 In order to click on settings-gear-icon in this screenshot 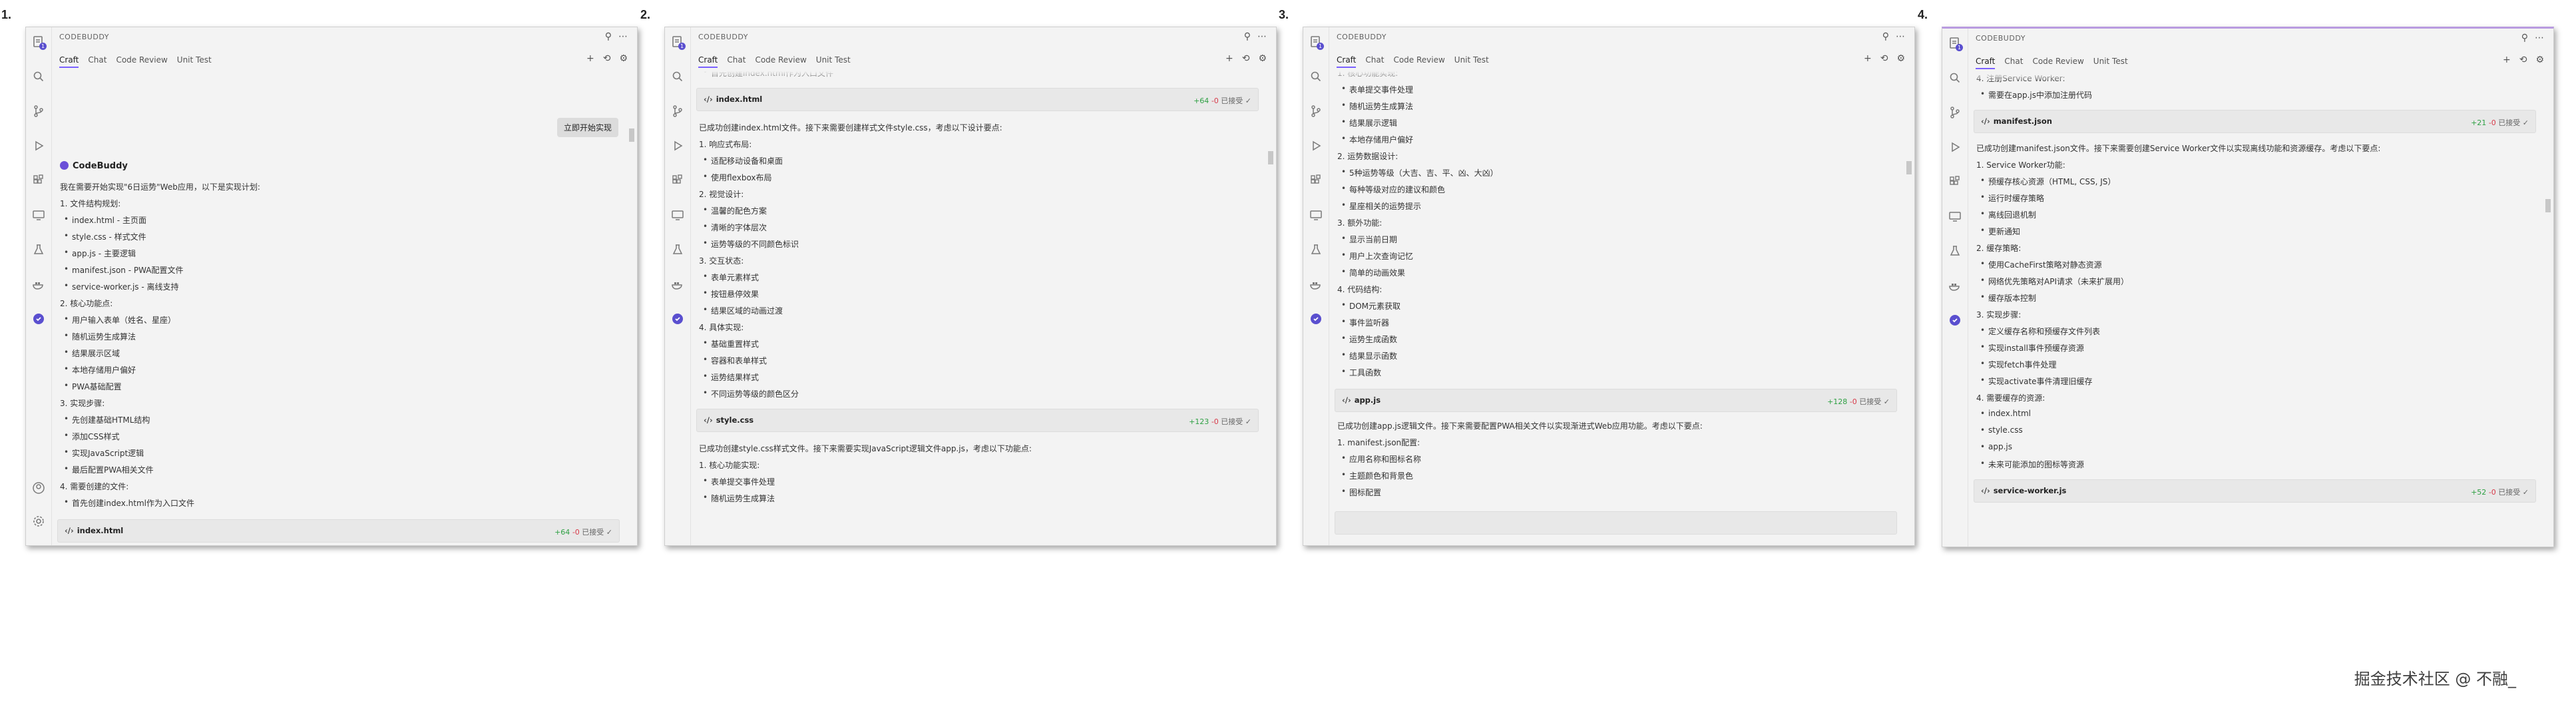, I will do `click(39, 521)`.